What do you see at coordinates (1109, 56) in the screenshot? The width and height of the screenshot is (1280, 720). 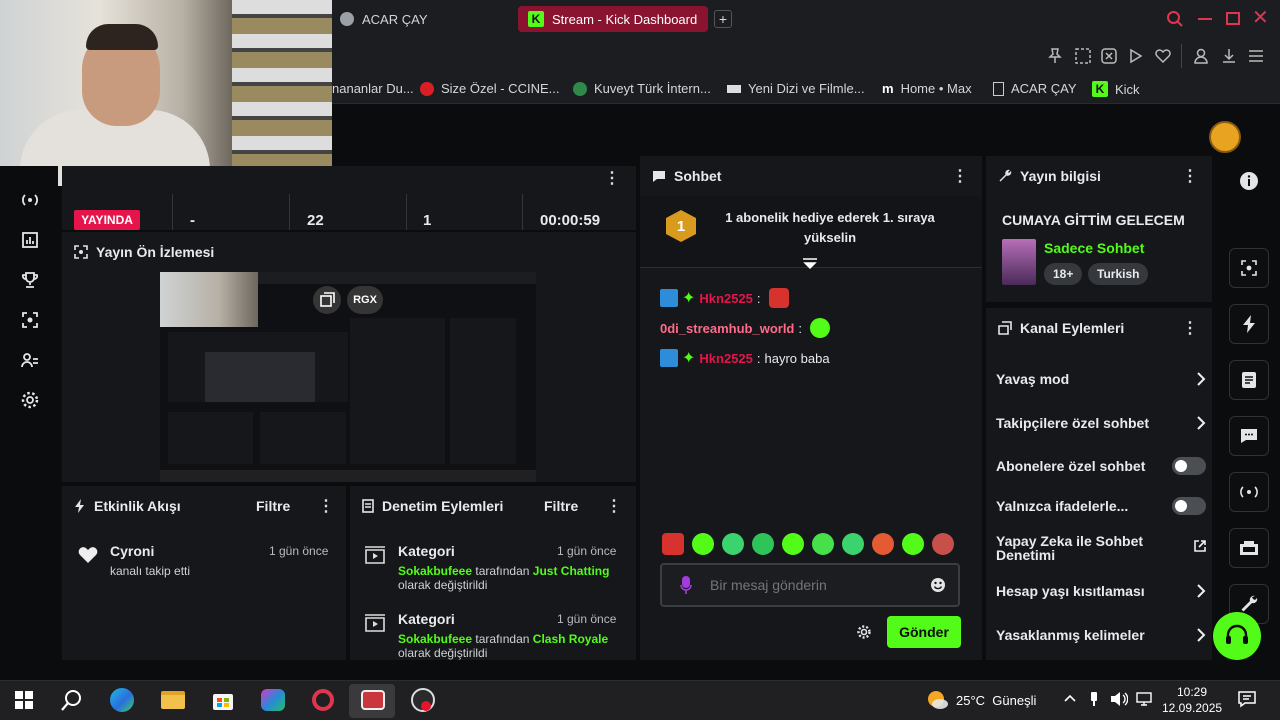 I see `shield-icon` at bounding box center [1109, 56].